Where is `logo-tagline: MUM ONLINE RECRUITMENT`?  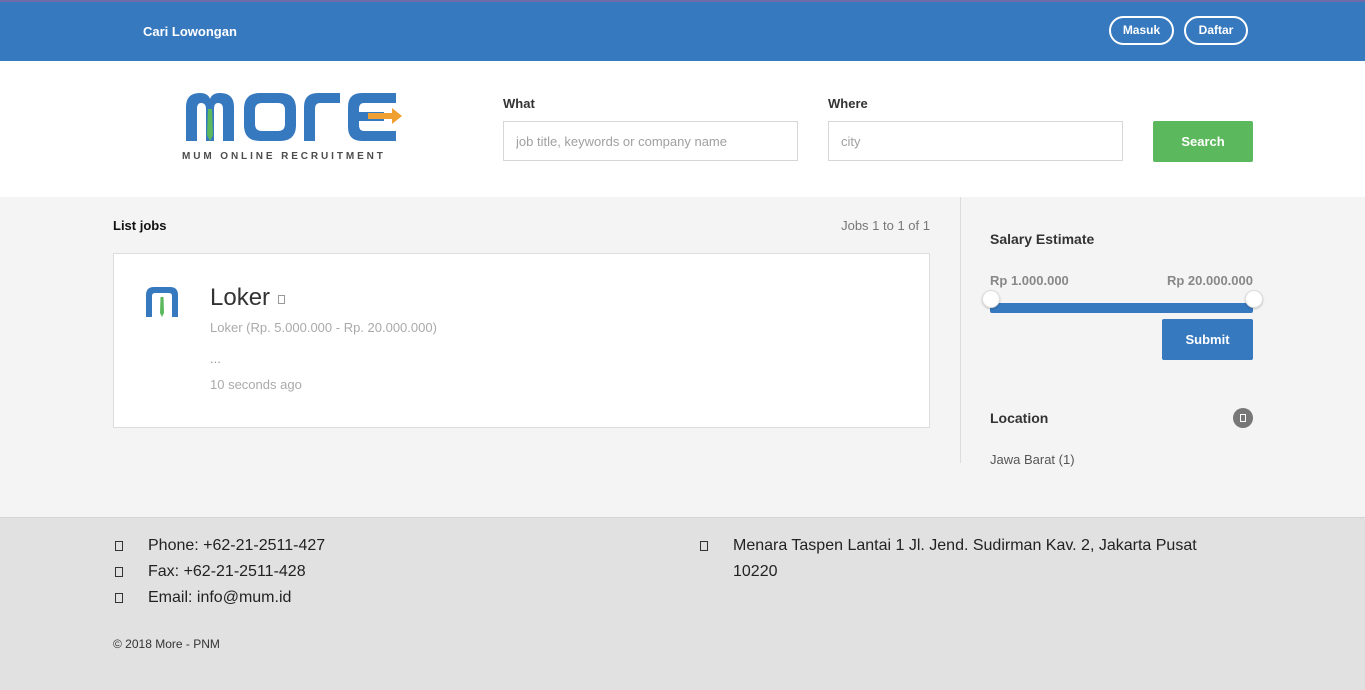 logo-tagline: MUM ONLINE RECRUITMENT is located at coordinates (284, 156).